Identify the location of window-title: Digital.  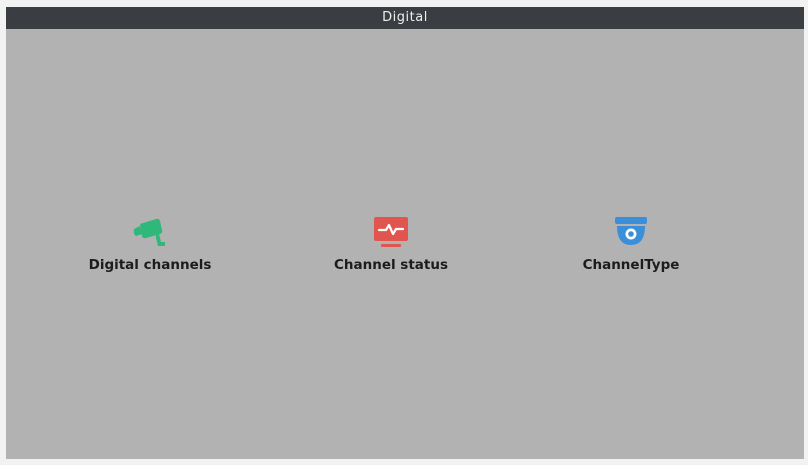
(405, 18).